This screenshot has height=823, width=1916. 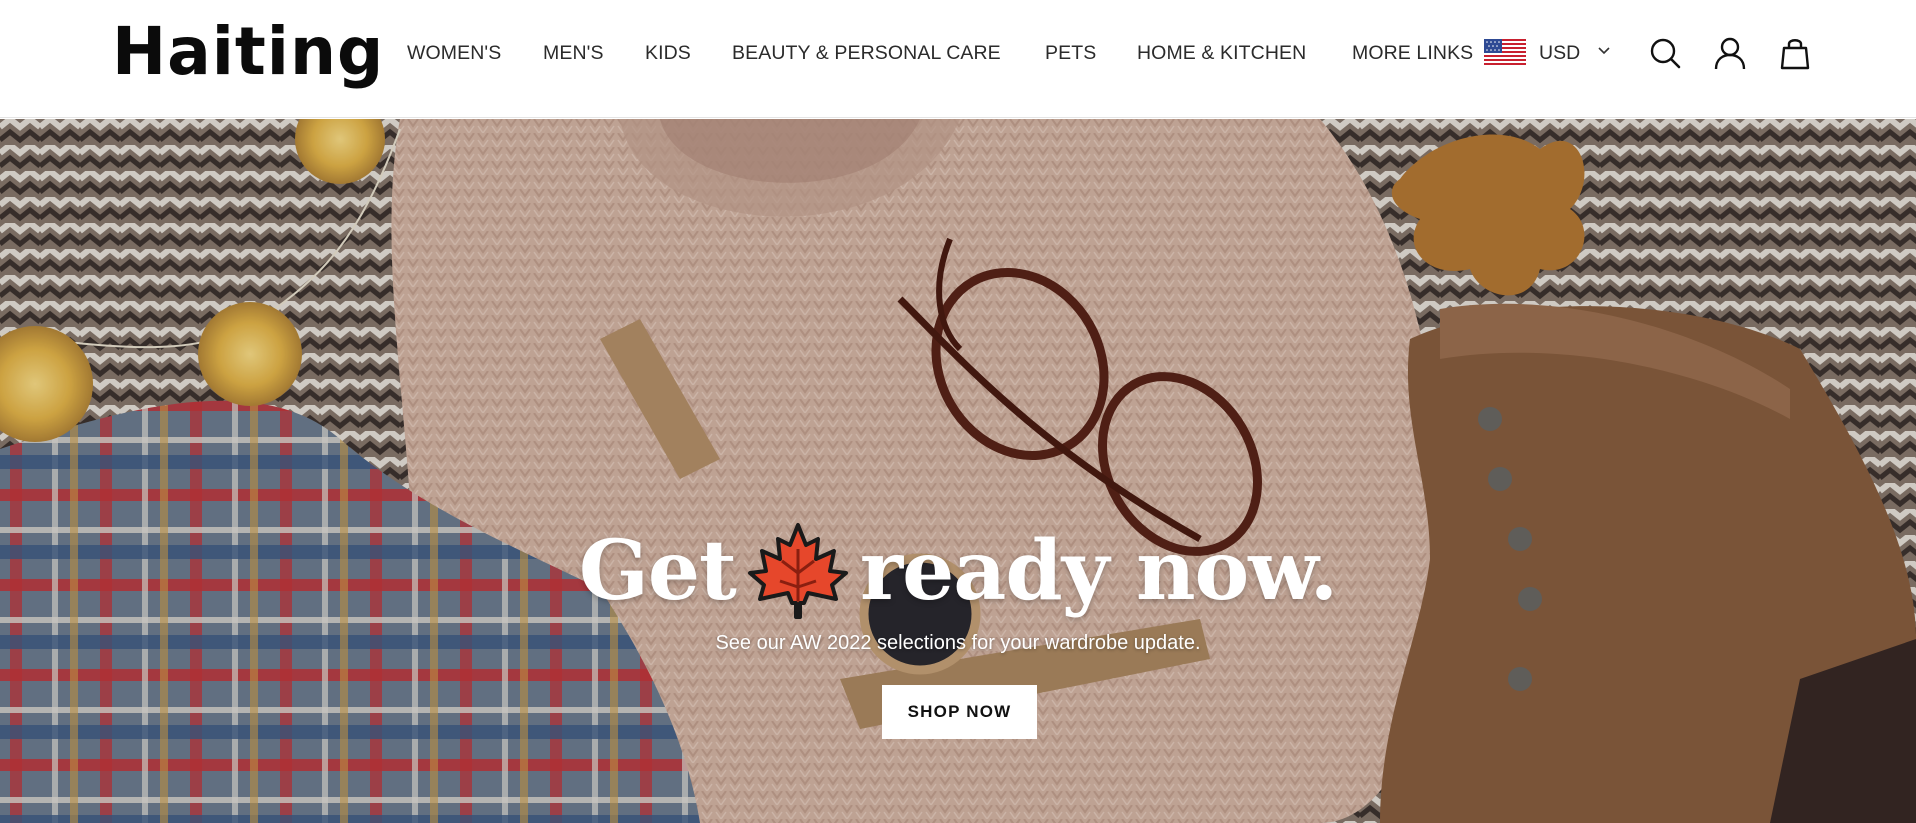 What do you see at coordinates (1098, 571) in the screenshot?
I see `hero-title-part-2: ready now.` at bounding box center [1098, 571].